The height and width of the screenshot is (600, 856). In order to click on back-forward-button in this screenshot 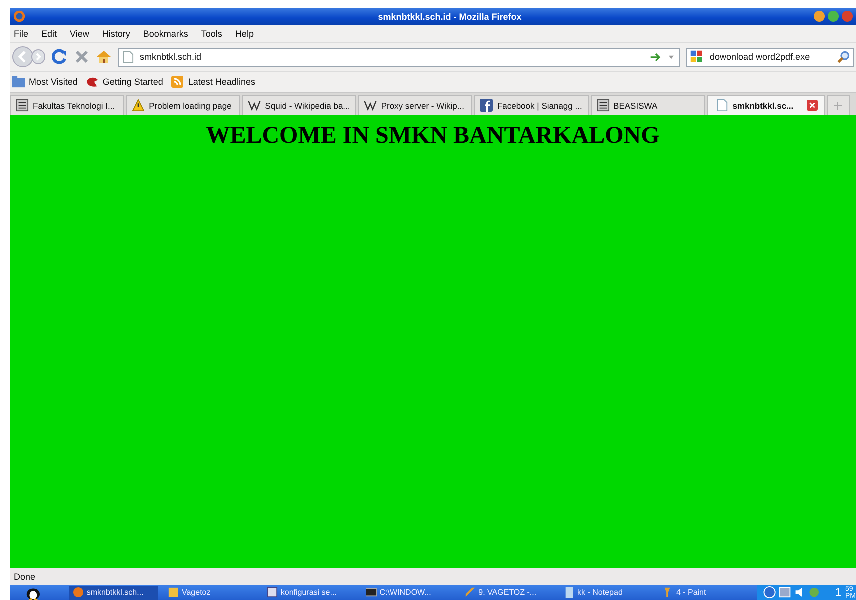, I will do `click(29, 57)`.